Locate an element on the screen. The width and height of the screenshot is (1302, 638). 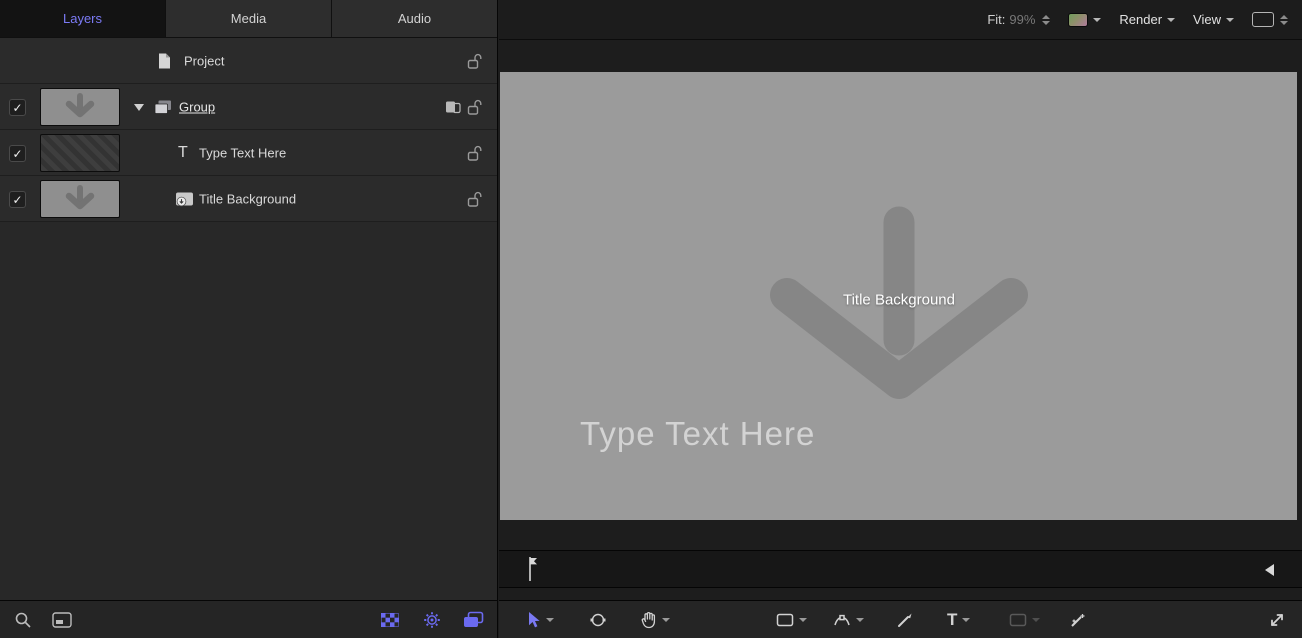
view-menu: View is located at coordinates (1213, 19).